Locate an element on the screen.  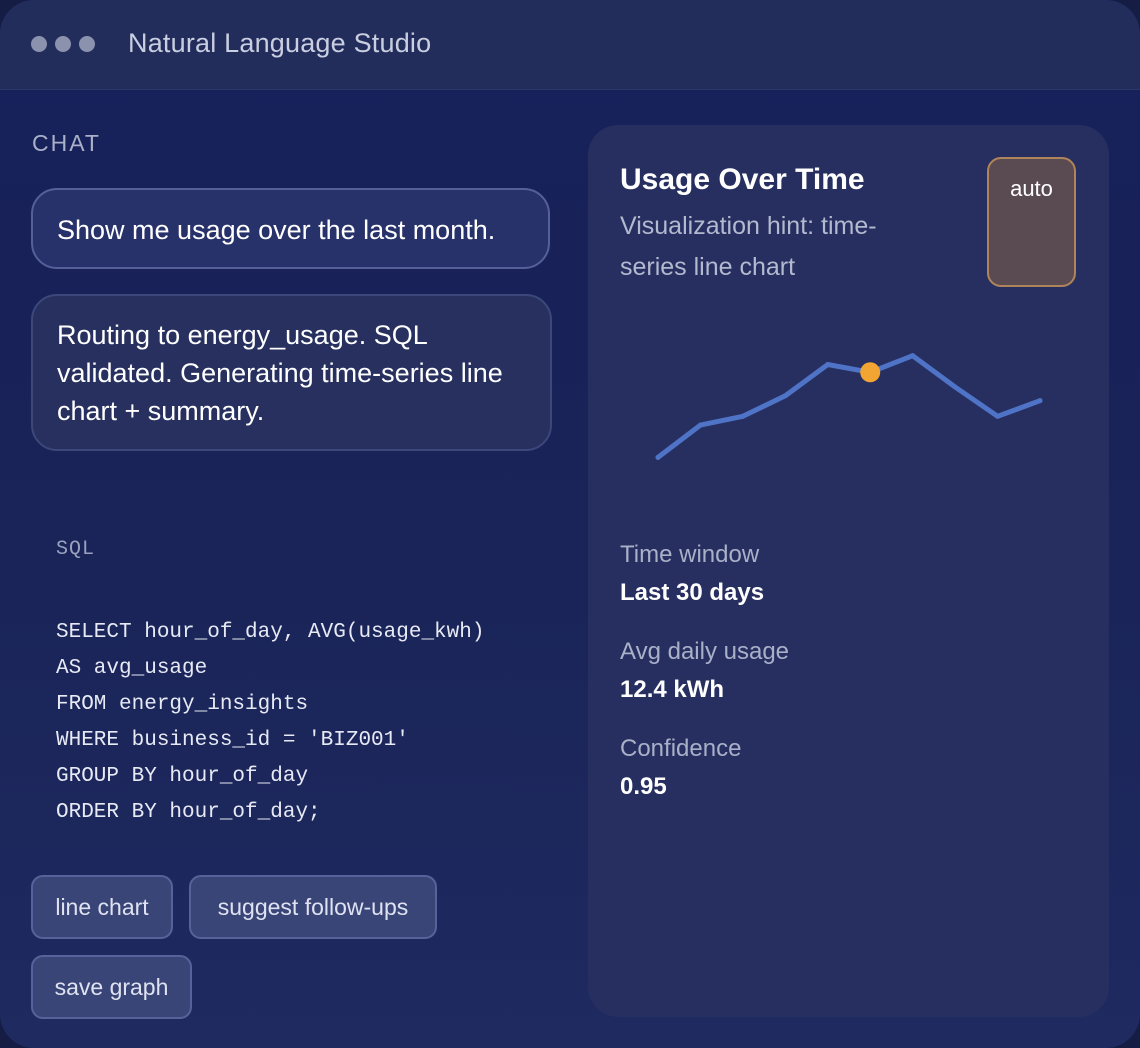
chat-section-label: CHAT is located at coordinates (66, 143).